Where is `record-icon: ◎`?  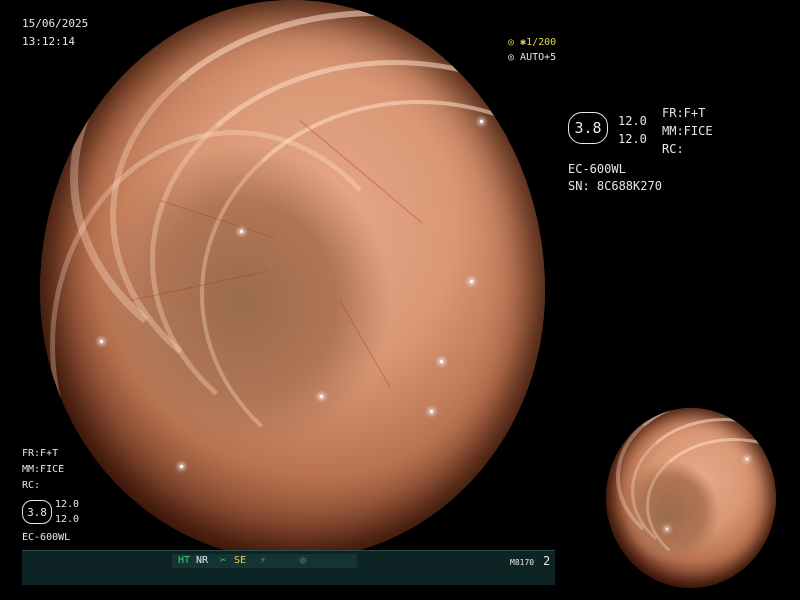 record-icon: ◎ is located at coordinates (303, 560).